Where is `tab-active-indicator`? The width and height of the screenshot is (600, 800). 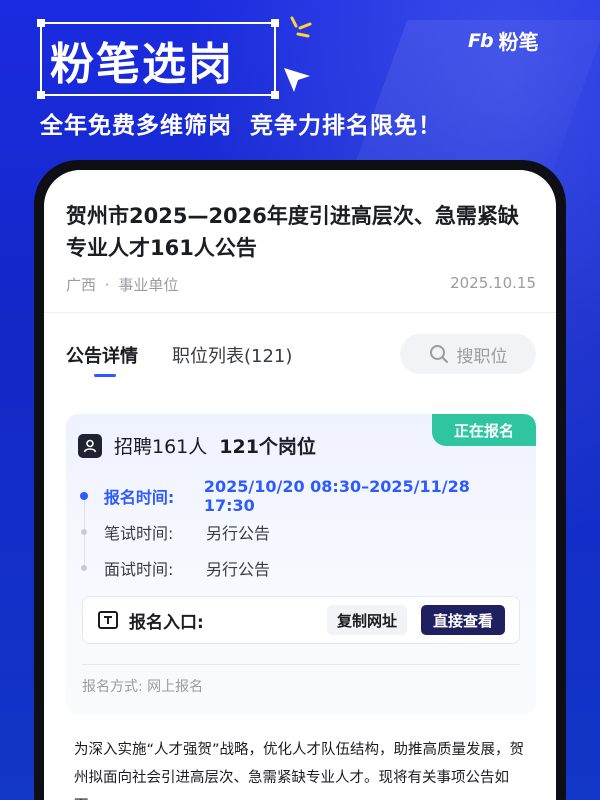
tab-active-indicator is located at coordinates (105, 375).